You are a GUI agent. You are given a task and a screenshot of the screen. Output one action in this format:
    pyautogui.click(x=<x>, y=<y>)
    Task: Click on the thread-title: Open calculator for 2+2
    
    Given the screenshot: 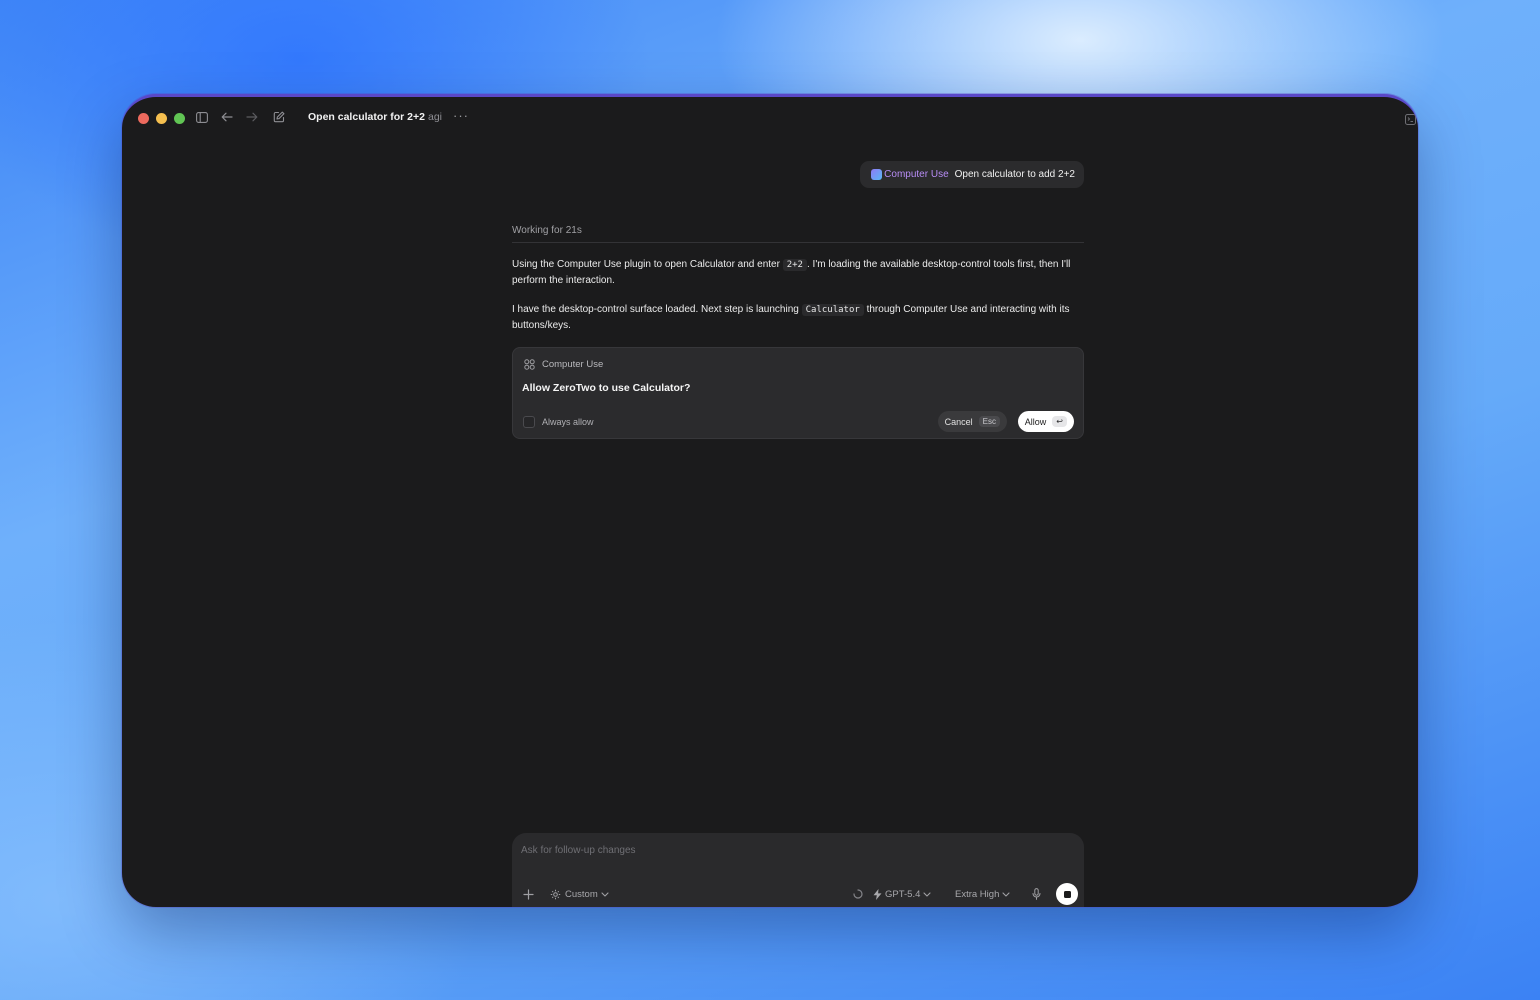 What is the action you would take?
    pyautogui.click(x=366, y=117)
    